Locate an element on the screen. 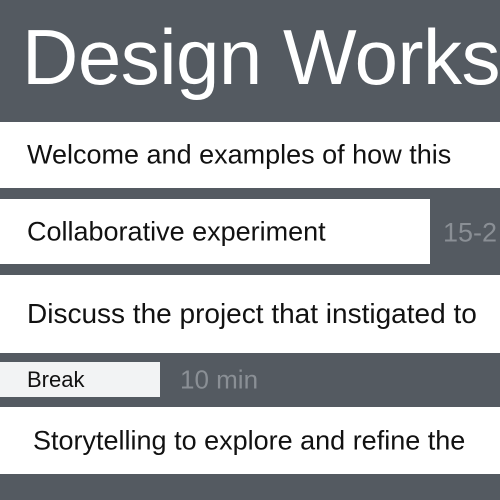  agenda-item-label: Storytelling to explore and refine the is located at coordinates (249, 440).